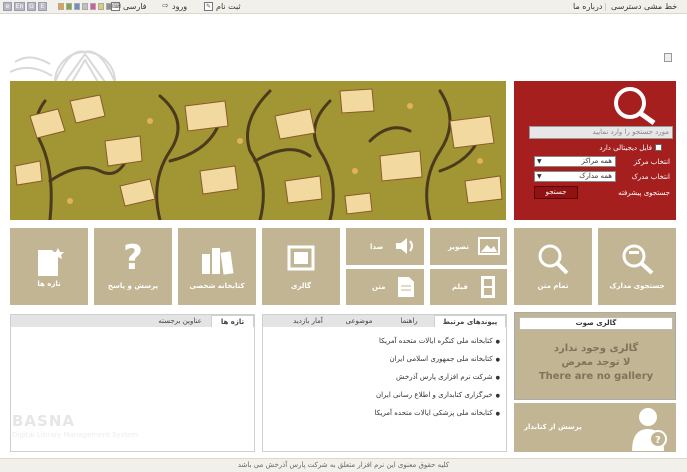 Image resolution: width=687 pixels, height=472 pixels. I want to click on tile-personal-library: کتابخانه شخصی, so click(217, 266).